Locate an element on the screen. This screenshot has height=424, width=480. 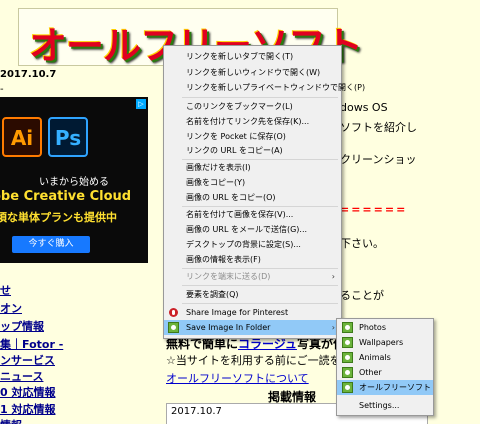
menu-send-link-to-device: リンクを端末に送る(D) › is located at coordinates (252, 276).